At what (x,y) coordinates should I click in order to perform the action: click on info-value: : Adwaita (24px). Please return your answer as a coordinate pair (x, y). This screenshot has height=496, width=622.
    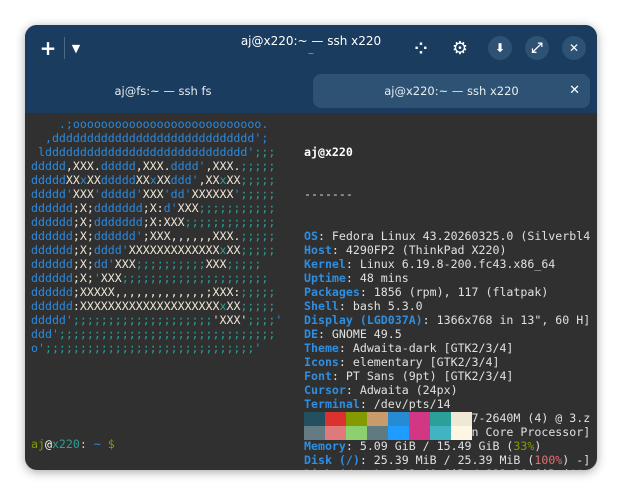
    Looking at the image, I should click on (401, 390).